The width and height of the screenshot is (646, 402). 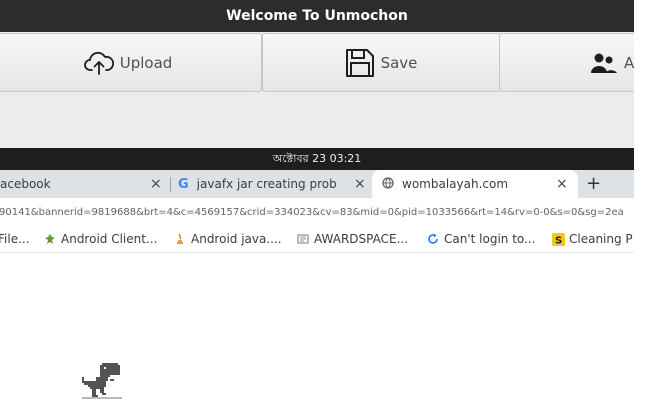 I want to click on tab-title: javafx jar creating proble, so click(x=266, y=184).